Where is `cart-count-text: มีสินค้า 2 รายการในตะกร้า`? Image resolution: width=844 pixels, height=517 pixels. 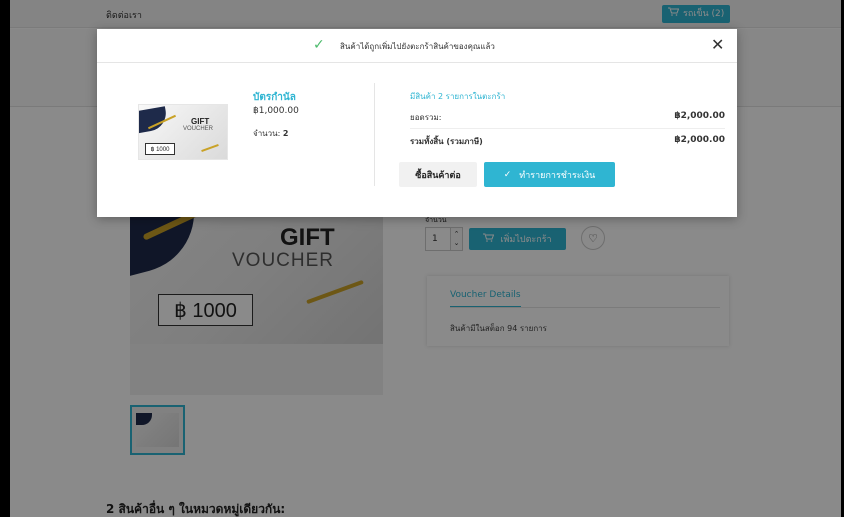 cart-count-text: มีสินค้า 2 รายการในตะกร้า is located at coordinates (458, 96).